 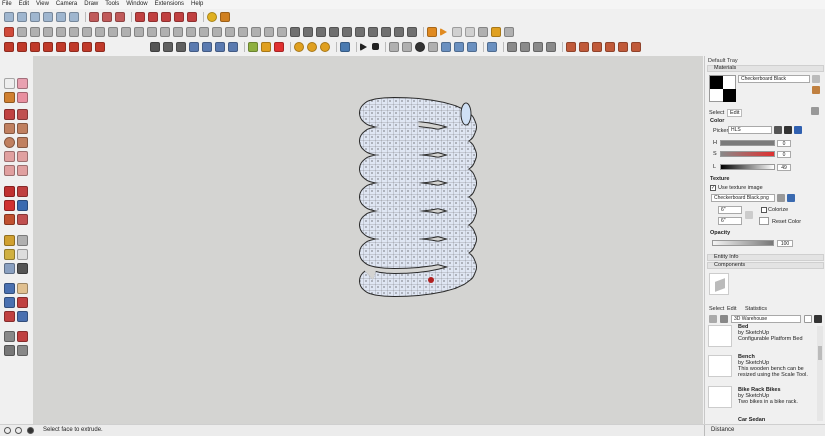 What do you see at coordinates (256, 31) in the screenshot?
I see `extrude-icon` at bounding box center [256, 31].